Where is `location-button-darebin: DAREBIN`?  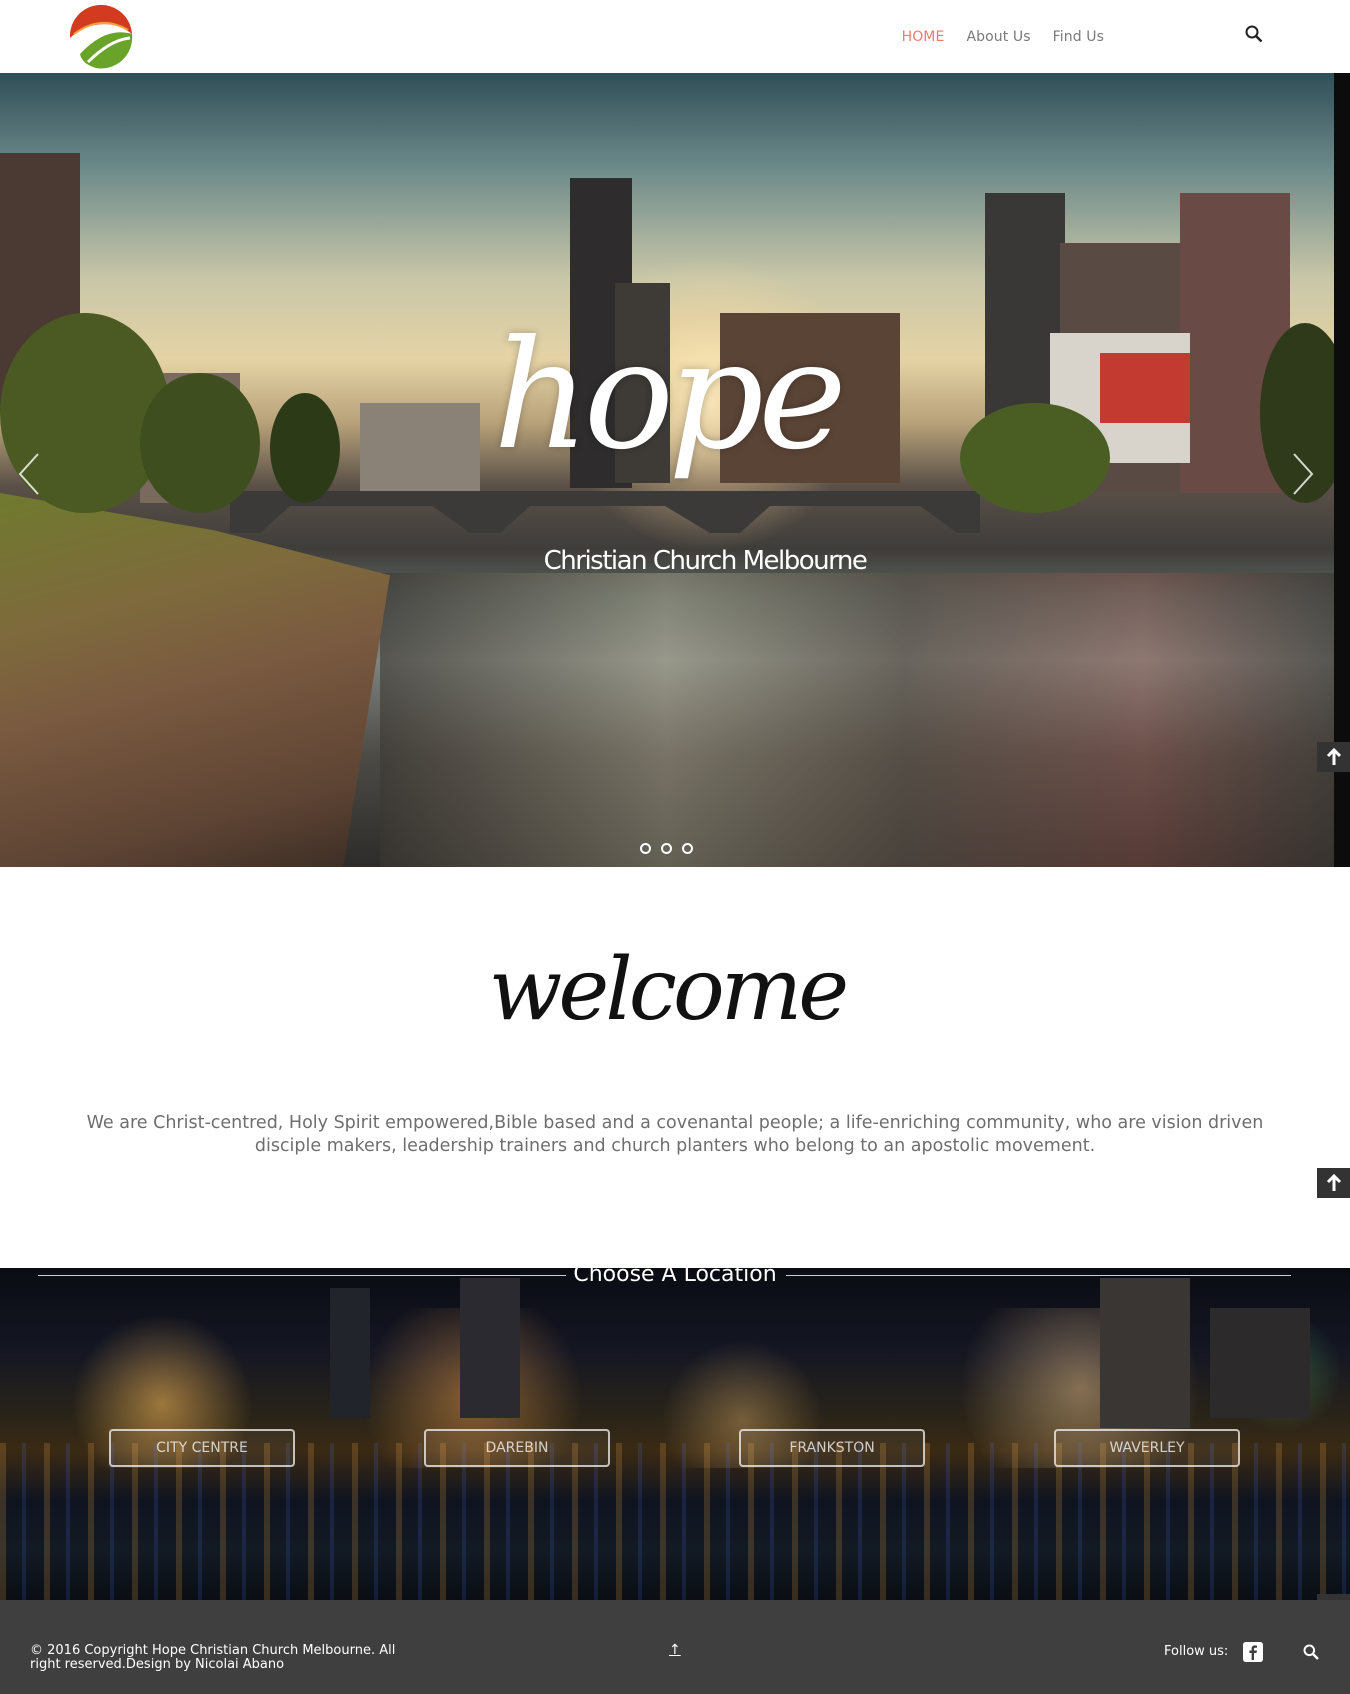
location-button-darebin: DAREBIN is located at coordinates (517, 1448).